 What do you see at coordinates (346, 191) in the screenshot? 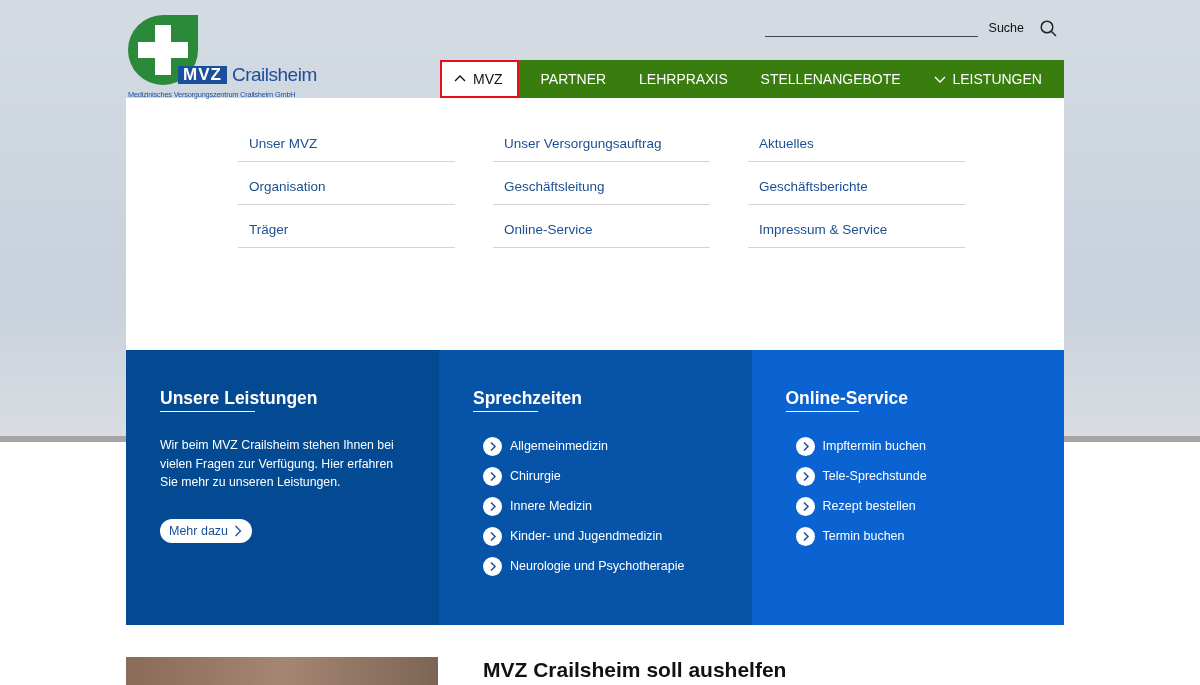
I see `menu-link: Organisation` at bounding box center [346, 191].